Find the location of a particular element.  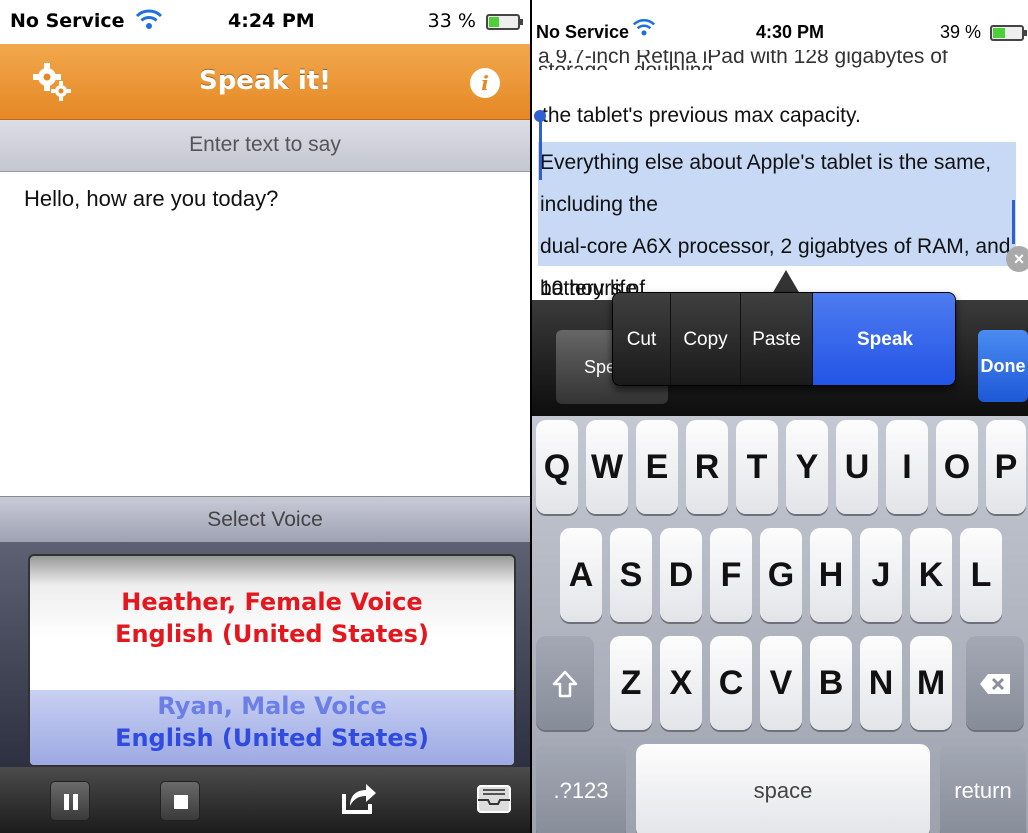

done-button: Done is located at coordinates (1003, 366).